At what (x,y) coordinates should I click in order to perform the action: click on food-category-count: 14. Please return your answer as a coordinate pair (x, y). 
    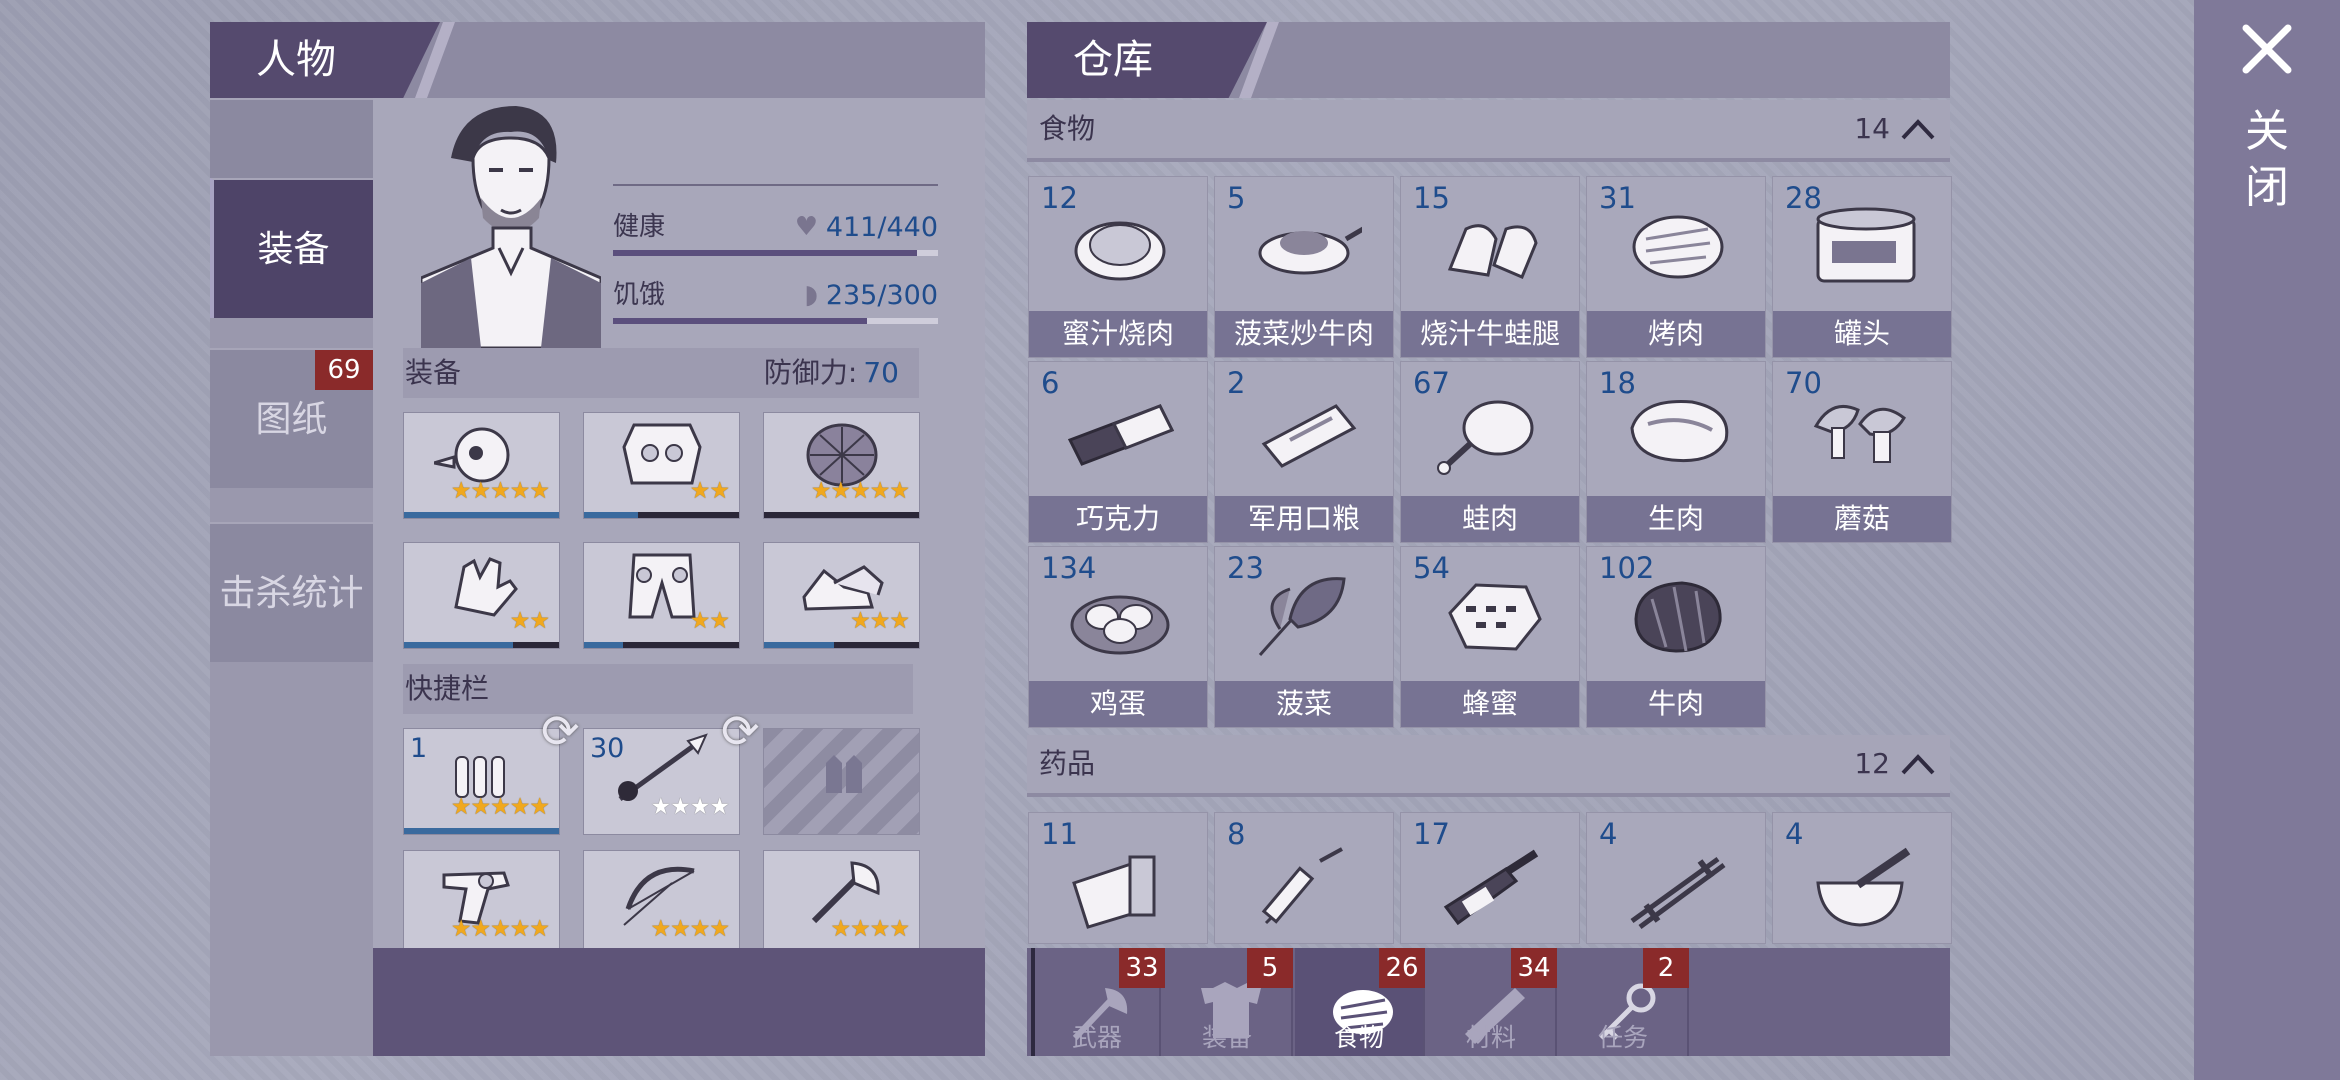
    Looking at the image, I should click on (1872, 128).